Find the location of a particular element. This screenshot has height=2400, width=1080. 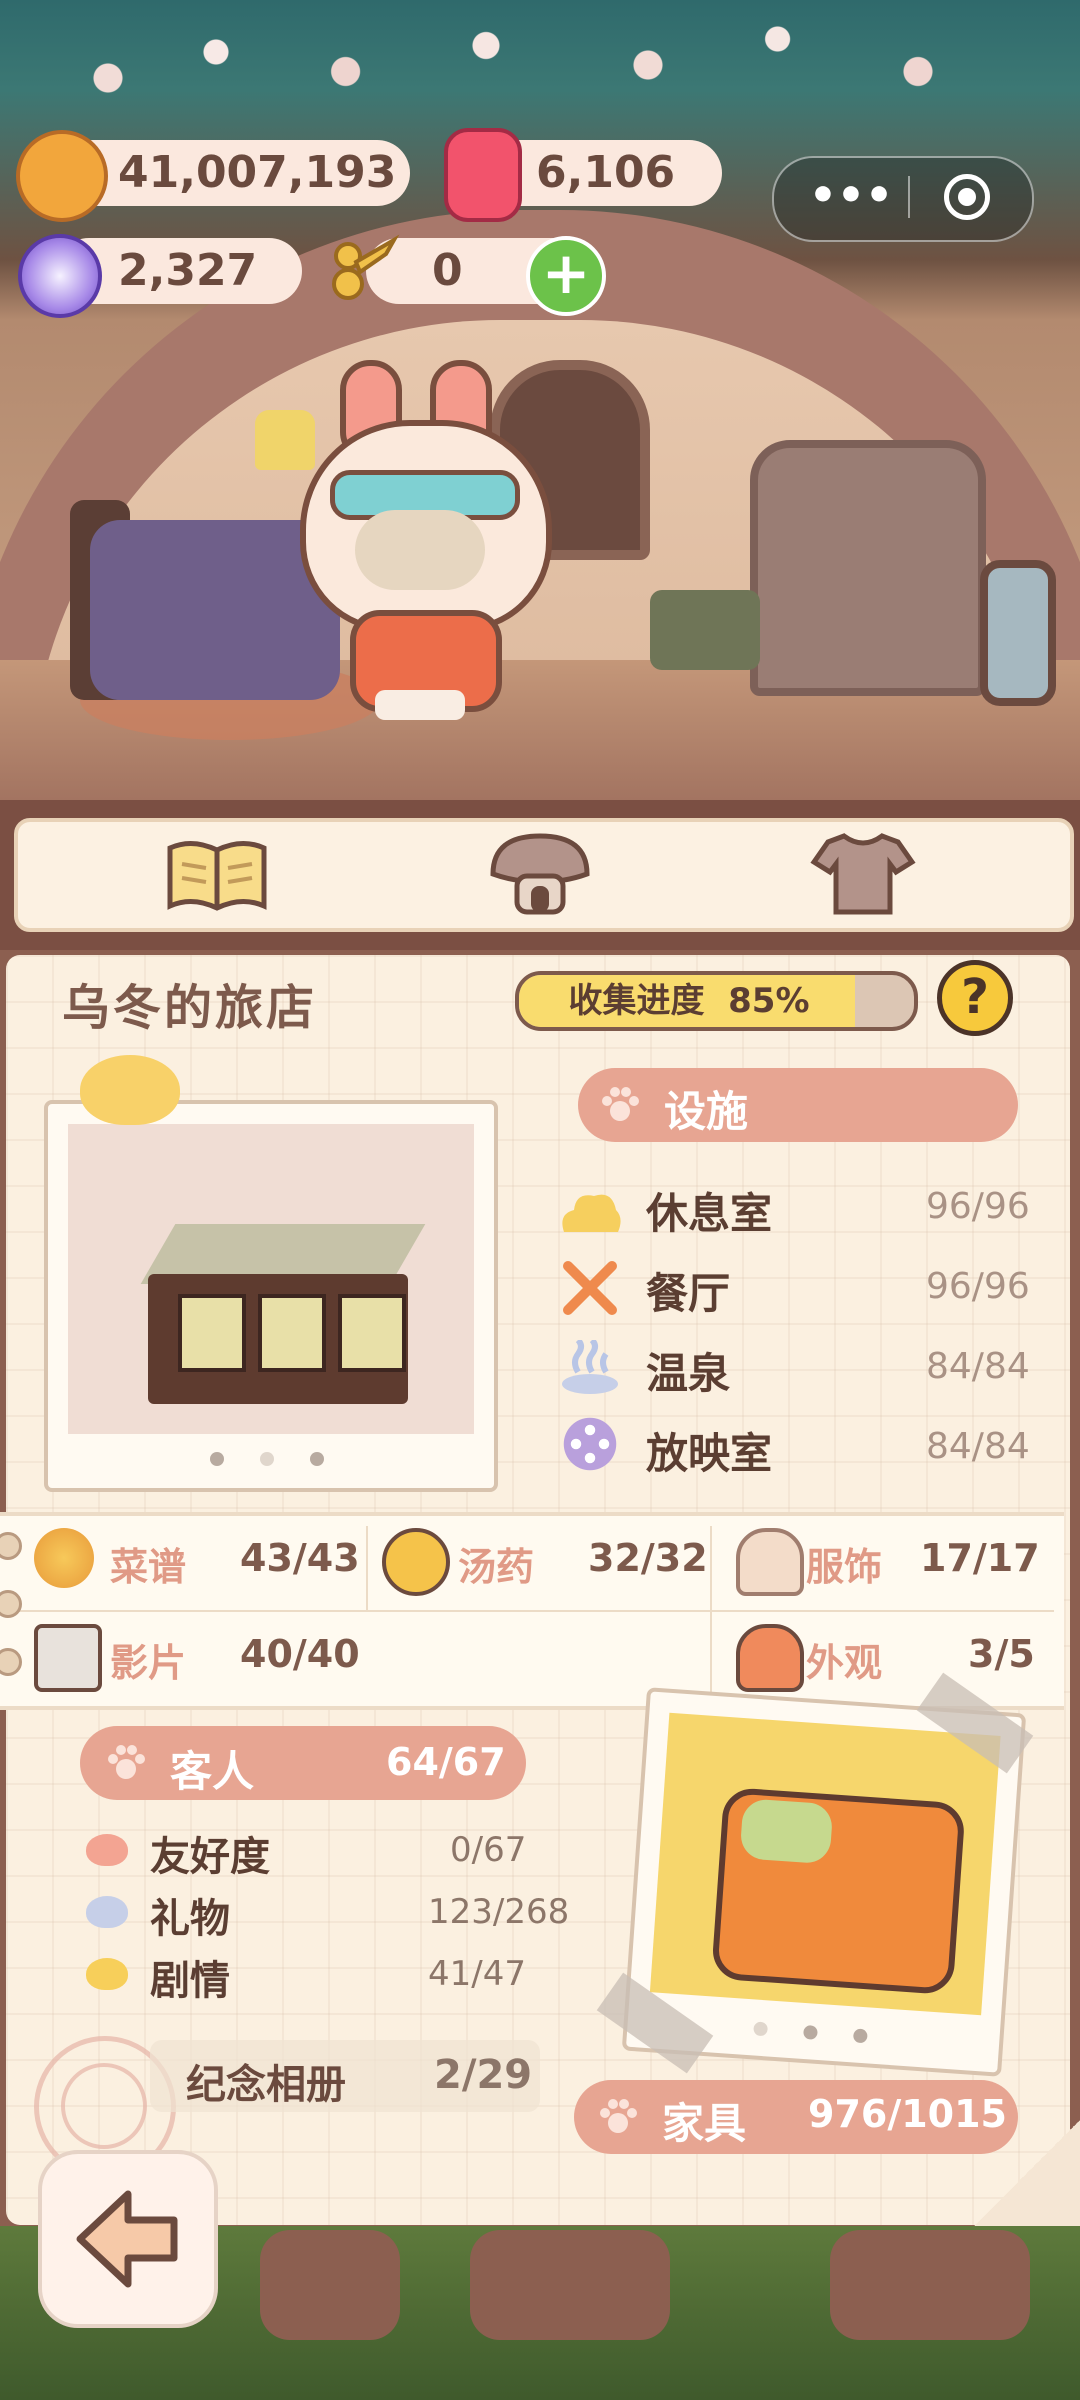

stamp-inner is located at coordinates (104, 2106).